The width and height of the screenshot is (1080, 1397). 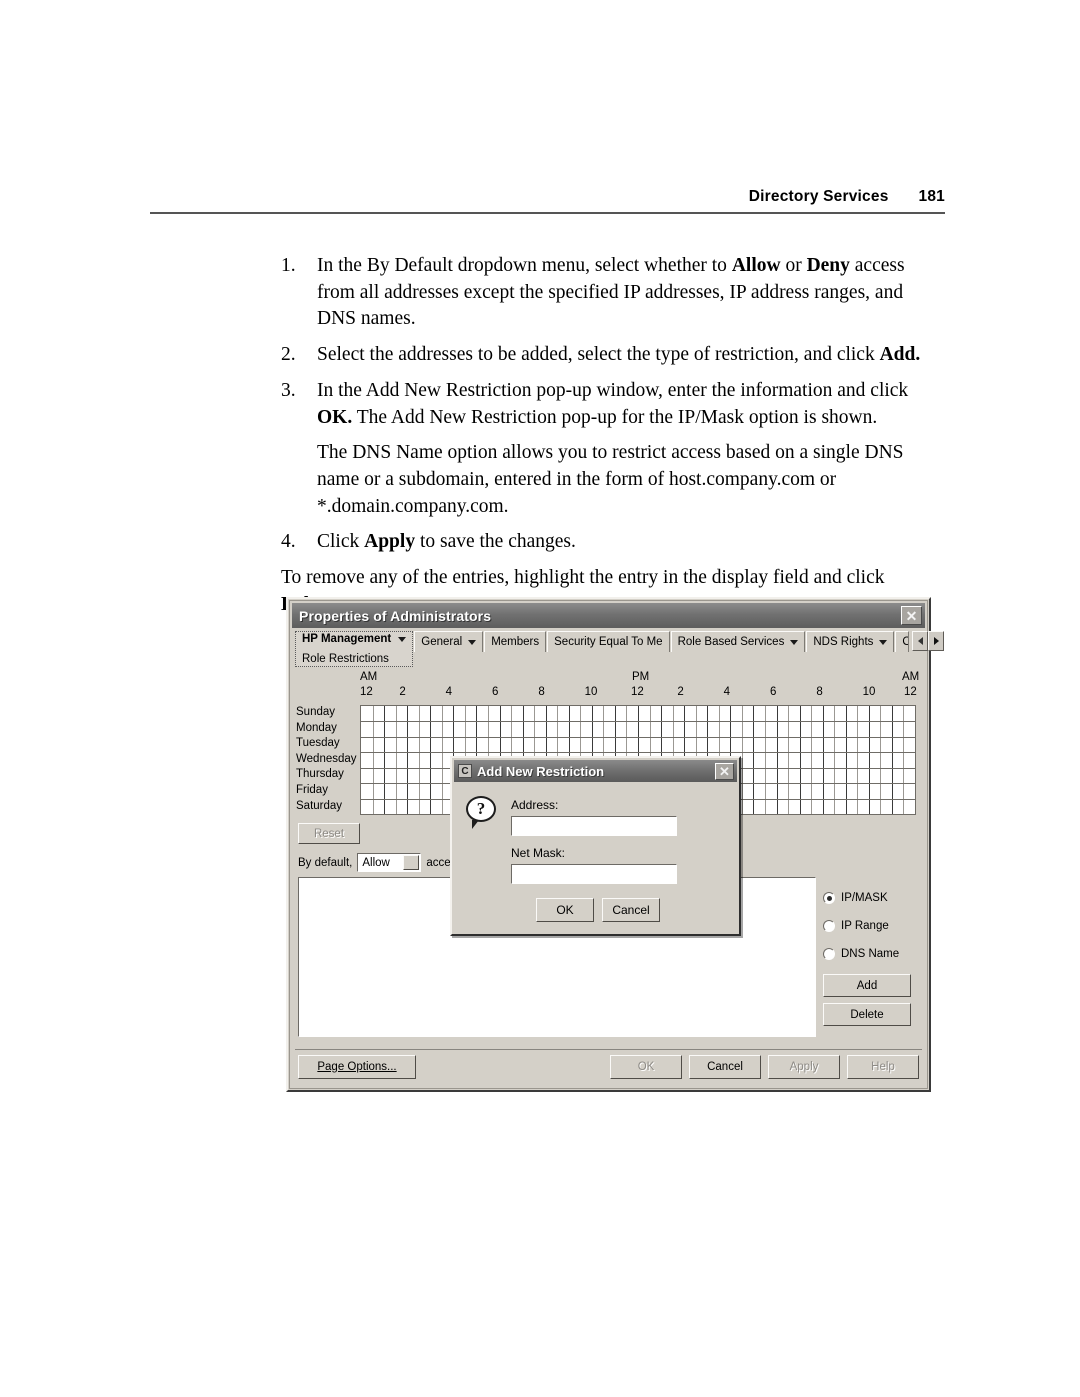 I want to click on time-axis-header: AM PM AM 12 2 4 6 8 10 12 2 4 6 8 10 12, so click(x=640, y=688).